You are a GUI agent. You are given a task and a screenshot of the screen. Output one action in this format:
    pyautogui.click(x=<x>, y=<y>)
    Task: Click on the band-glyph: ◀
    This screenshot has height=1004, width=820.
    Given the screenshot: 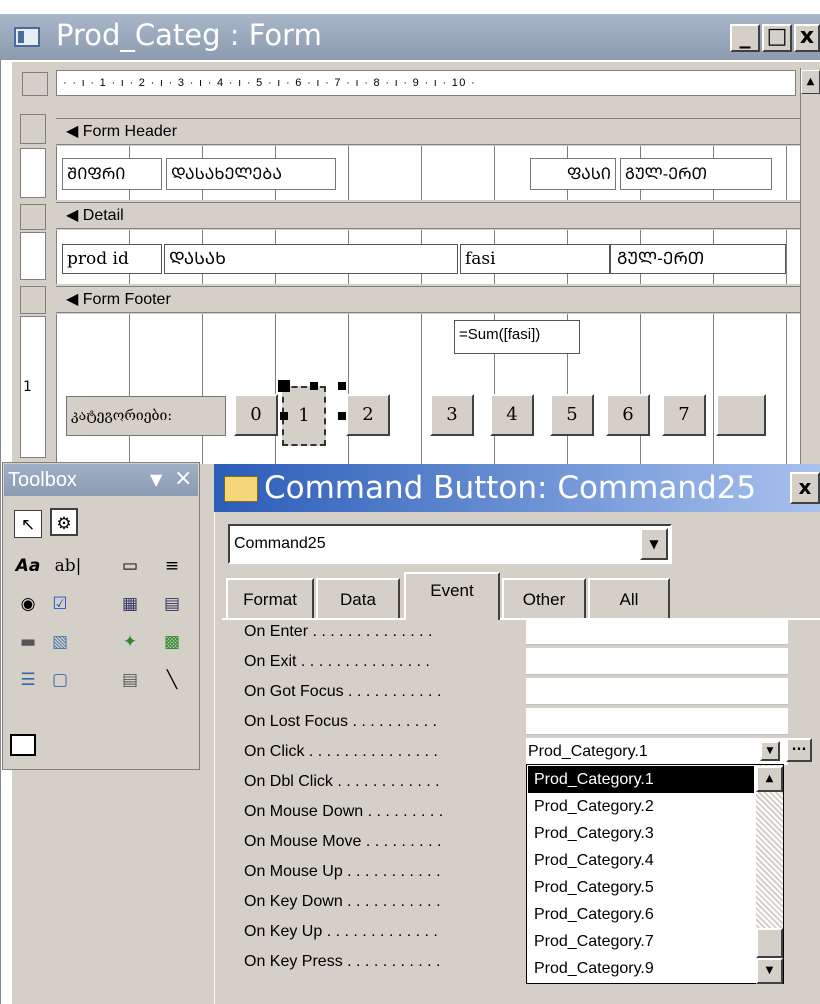 What is the action you would take?
    pyautogui.click(x=72, y=131)
    